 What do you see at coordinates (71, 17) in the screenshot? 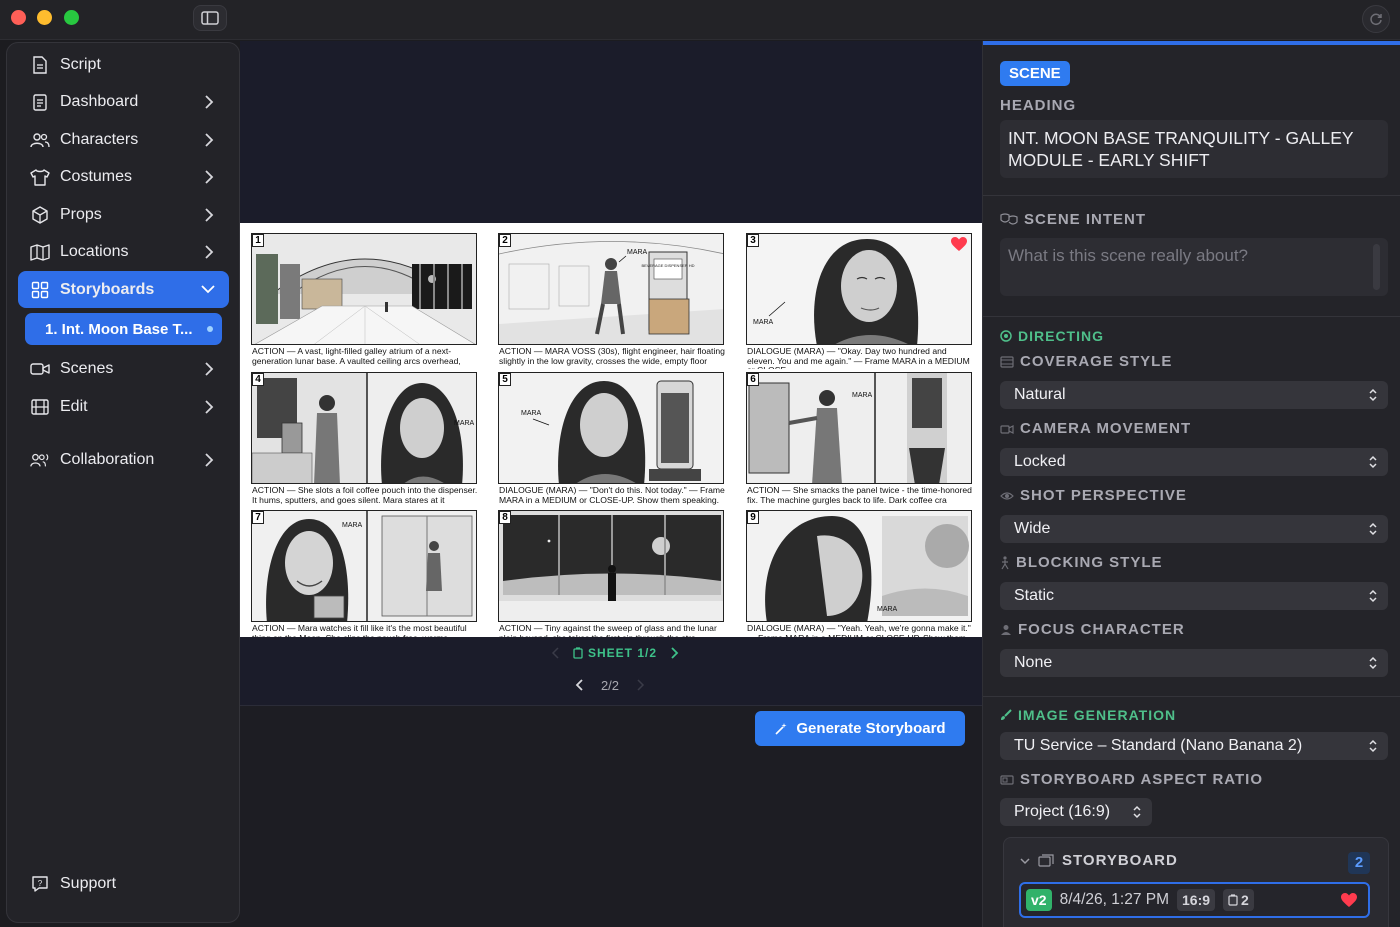
I see `zoom-window-button` at bounding box center [71, 17].